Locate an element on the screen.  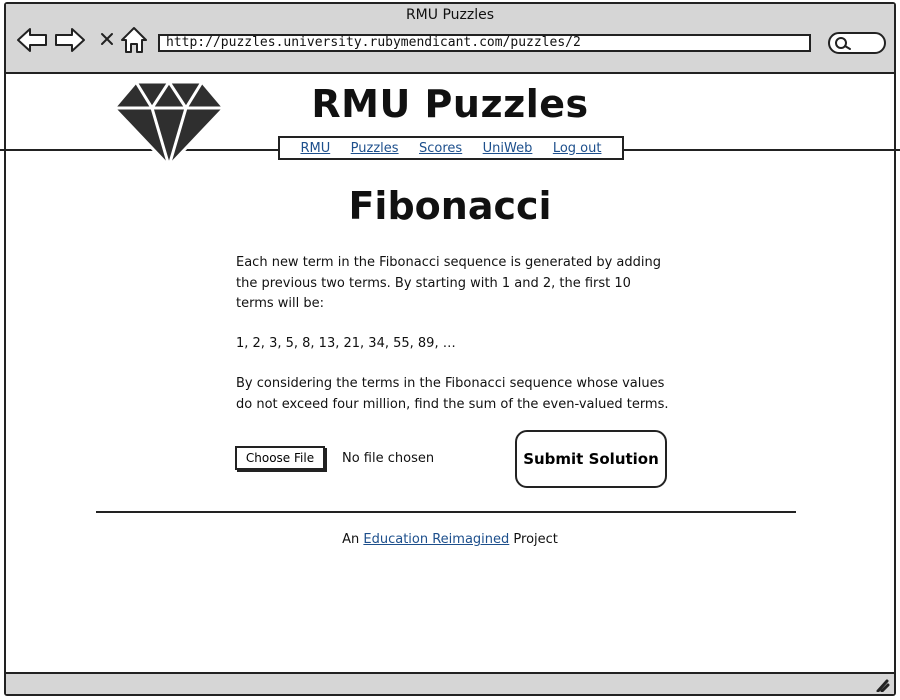
search-icon is located at coordinates (843, 43).